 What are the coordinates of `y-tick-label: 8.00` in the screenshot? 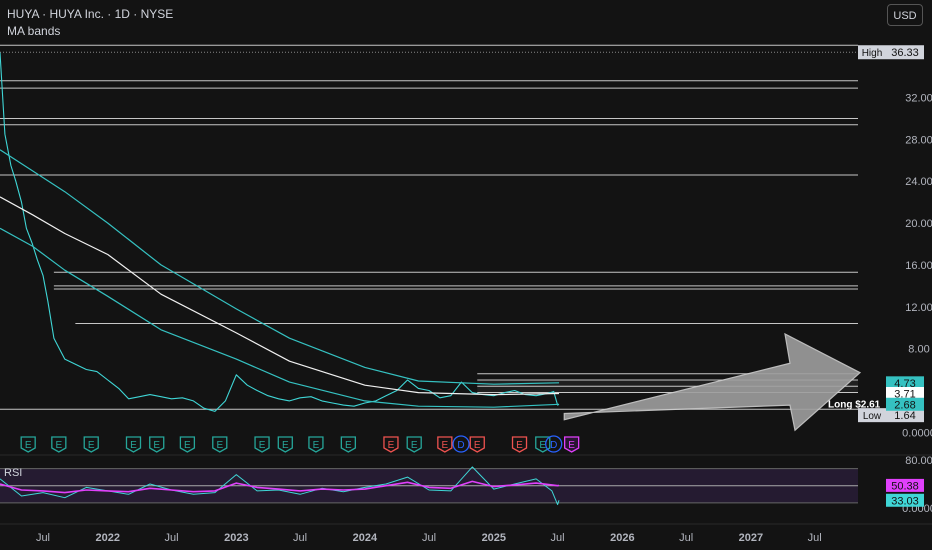 It's located at (918, 350).